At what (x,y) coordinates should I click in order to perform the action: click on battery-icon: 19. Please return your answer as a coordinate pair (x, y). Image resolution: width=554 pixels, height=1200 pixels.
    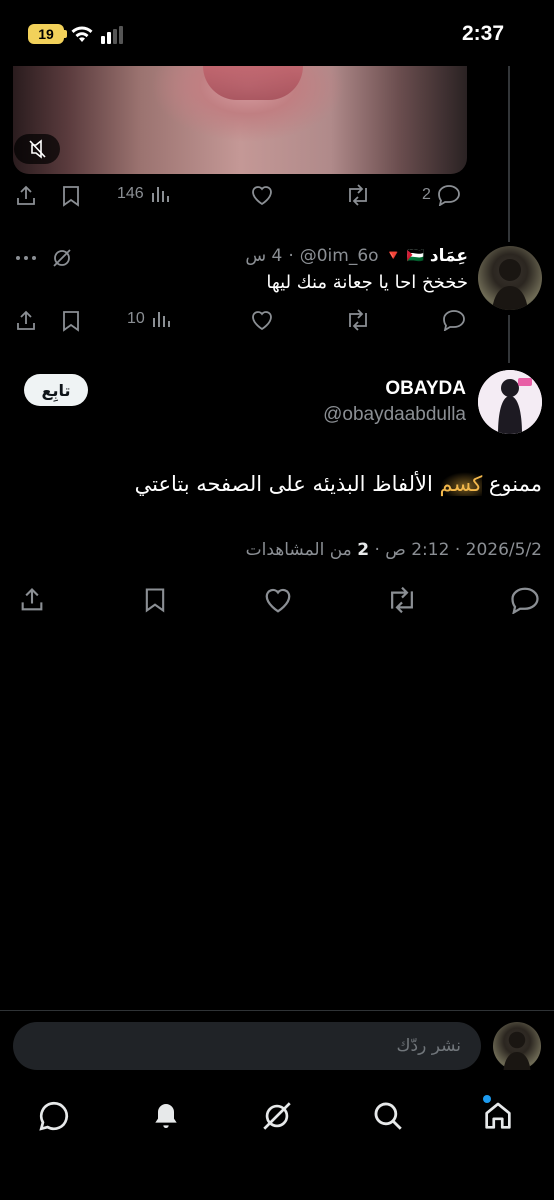
    Looking at the image, I should click on (46, 34).